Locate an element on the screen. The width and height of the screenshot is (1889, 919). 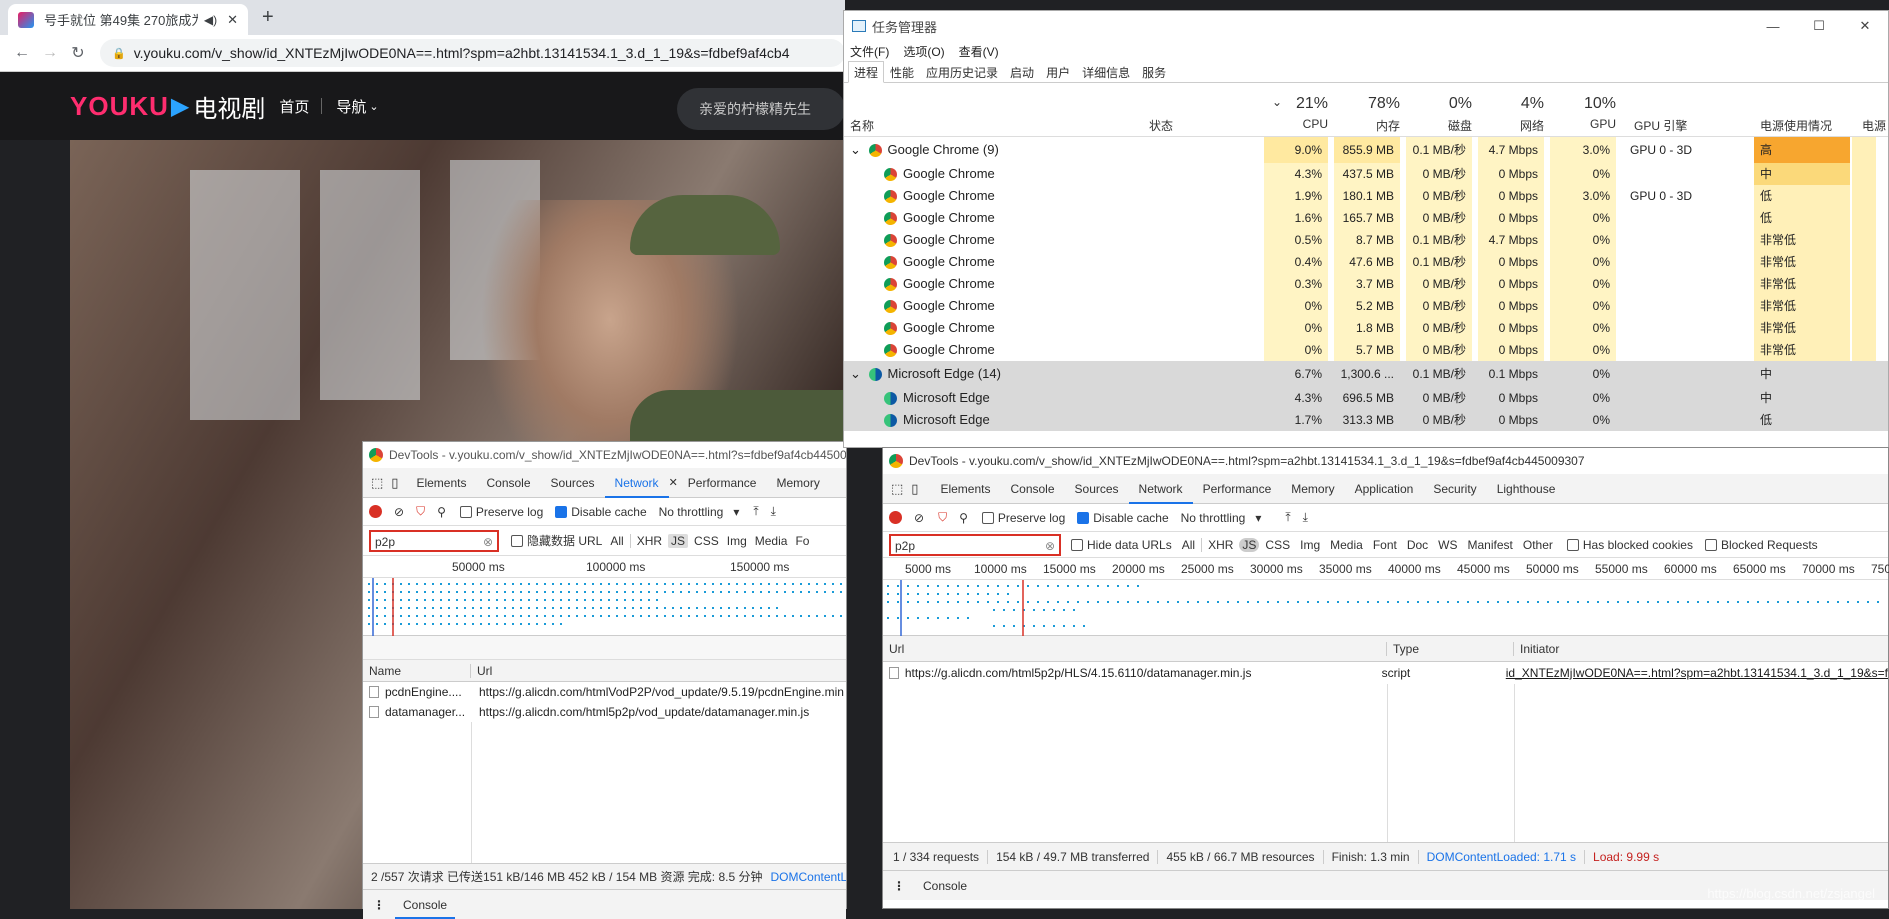
channel-title: 电视剧 is located at coordinates (229, 106).